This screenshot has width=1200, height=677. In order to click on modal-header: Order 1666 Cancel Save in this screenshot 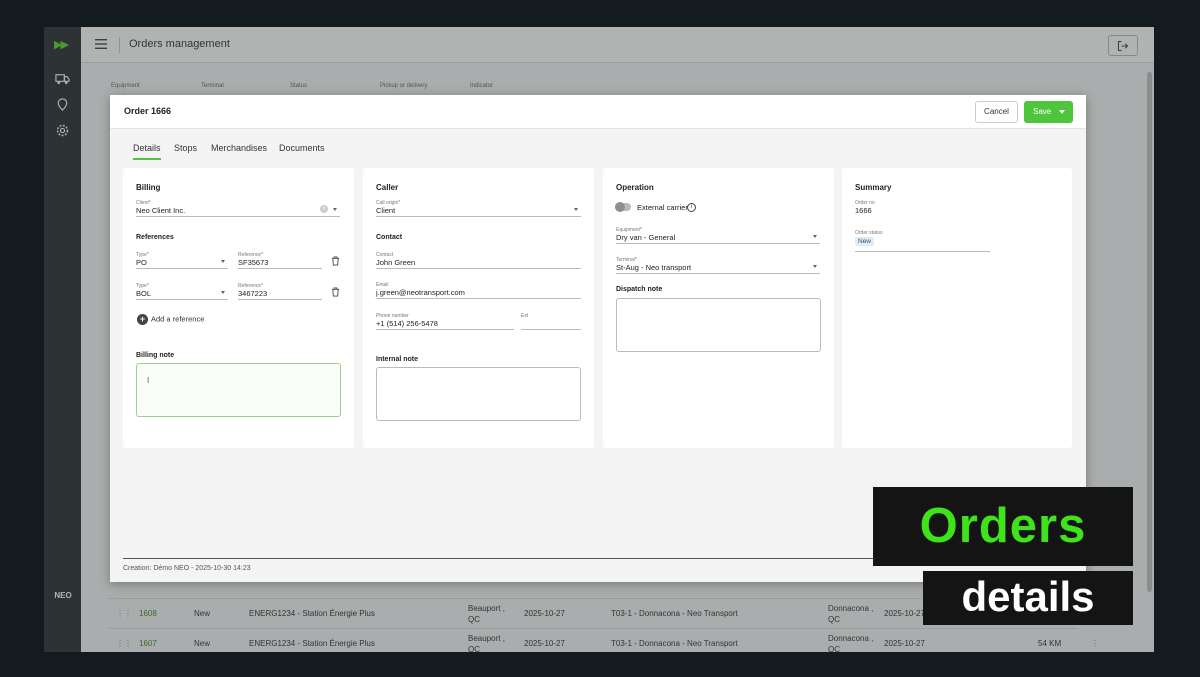, I will do `click(598, 112)`.